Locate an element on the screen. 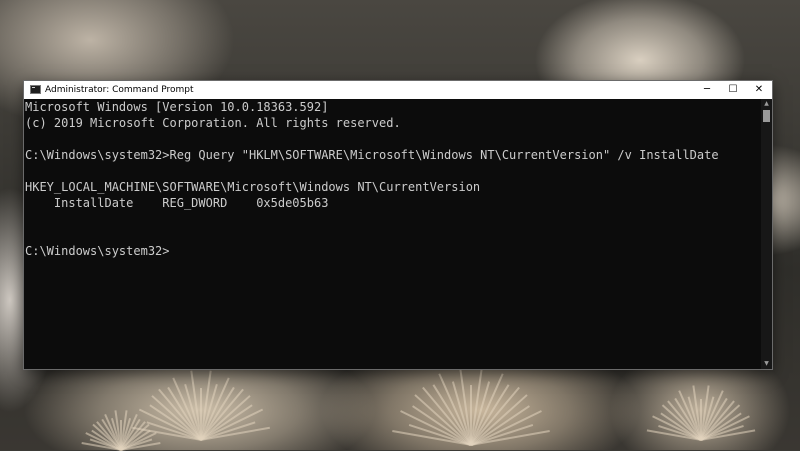 The height and width of the screenshot is (451, 800). console-line-registry-value: InstallDate REG_DWORD 0x5de05b63 is located at coordinates (177, 203).